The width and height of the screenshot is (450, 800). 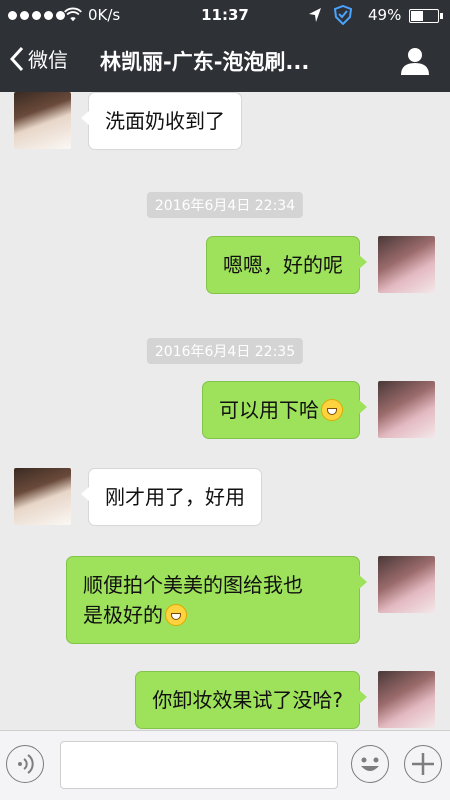 What do you see at coordinates (199, 765) in the screenshot?
I see `message-text-input` at bounding box center [199, 765].